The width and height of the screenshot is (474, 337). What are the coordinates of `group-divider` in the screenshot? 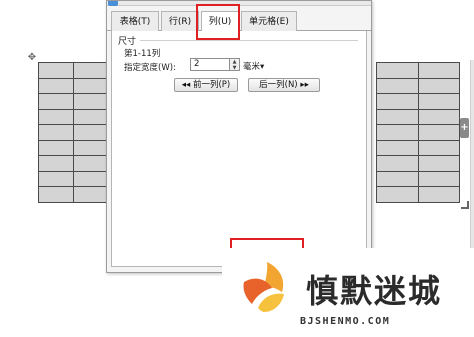 It's located at (249, 40).